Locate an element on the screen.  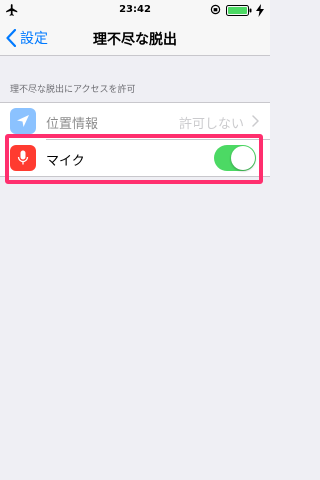
microphone-icon is located at coordinates (23, 157).